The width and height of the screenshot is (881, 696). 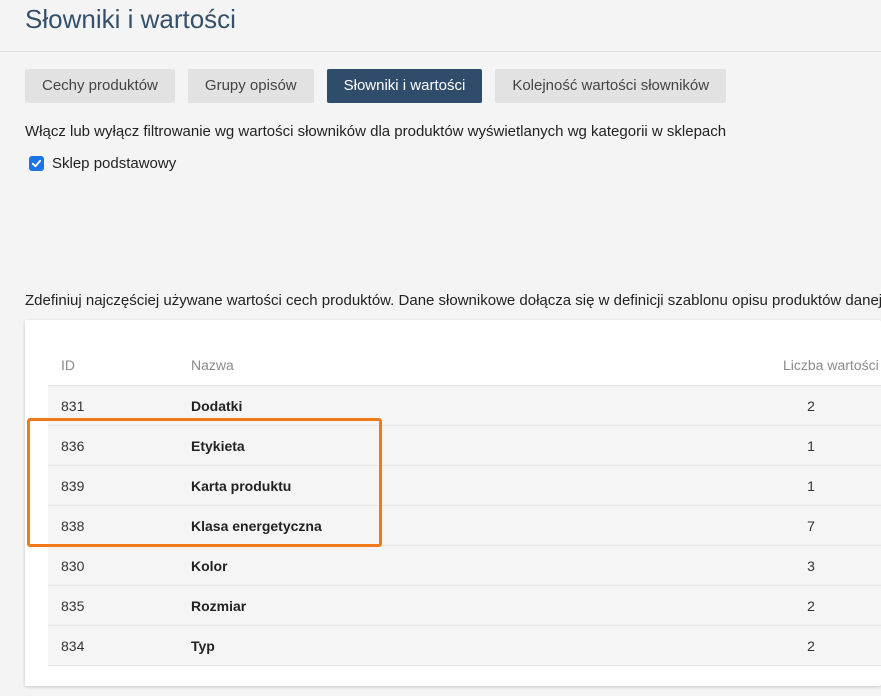 What do you see at coordinates (36, 163) in the screenshot?
I see `checkbox-checked-icon` at bounding box center [36, 163].